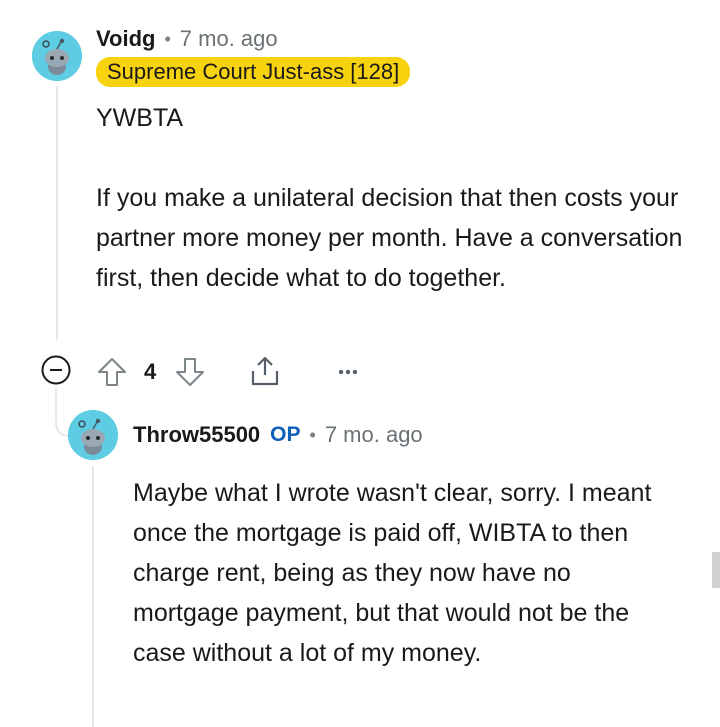 Image resolution: width=720 pixels, height=727 pixels. I want to click on collapse-button, so click(56, 370).